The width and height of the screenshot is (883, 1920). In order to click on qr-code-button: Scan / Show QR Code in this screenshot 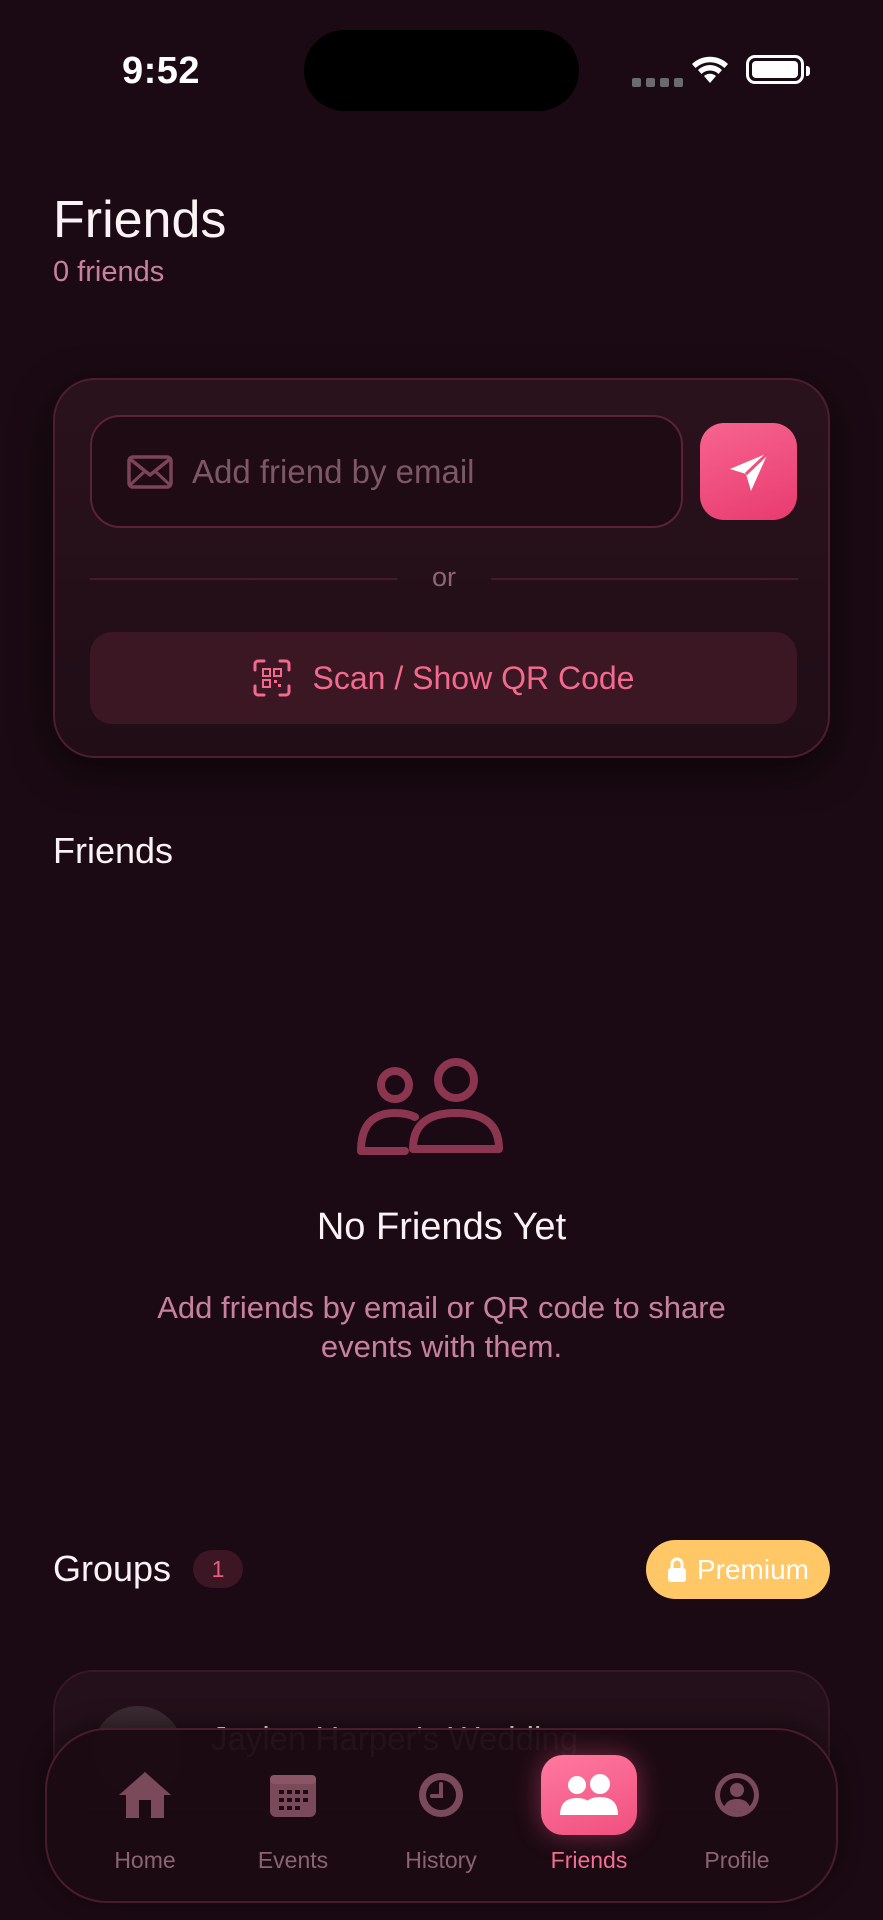, I will do `click(443, 678)`.